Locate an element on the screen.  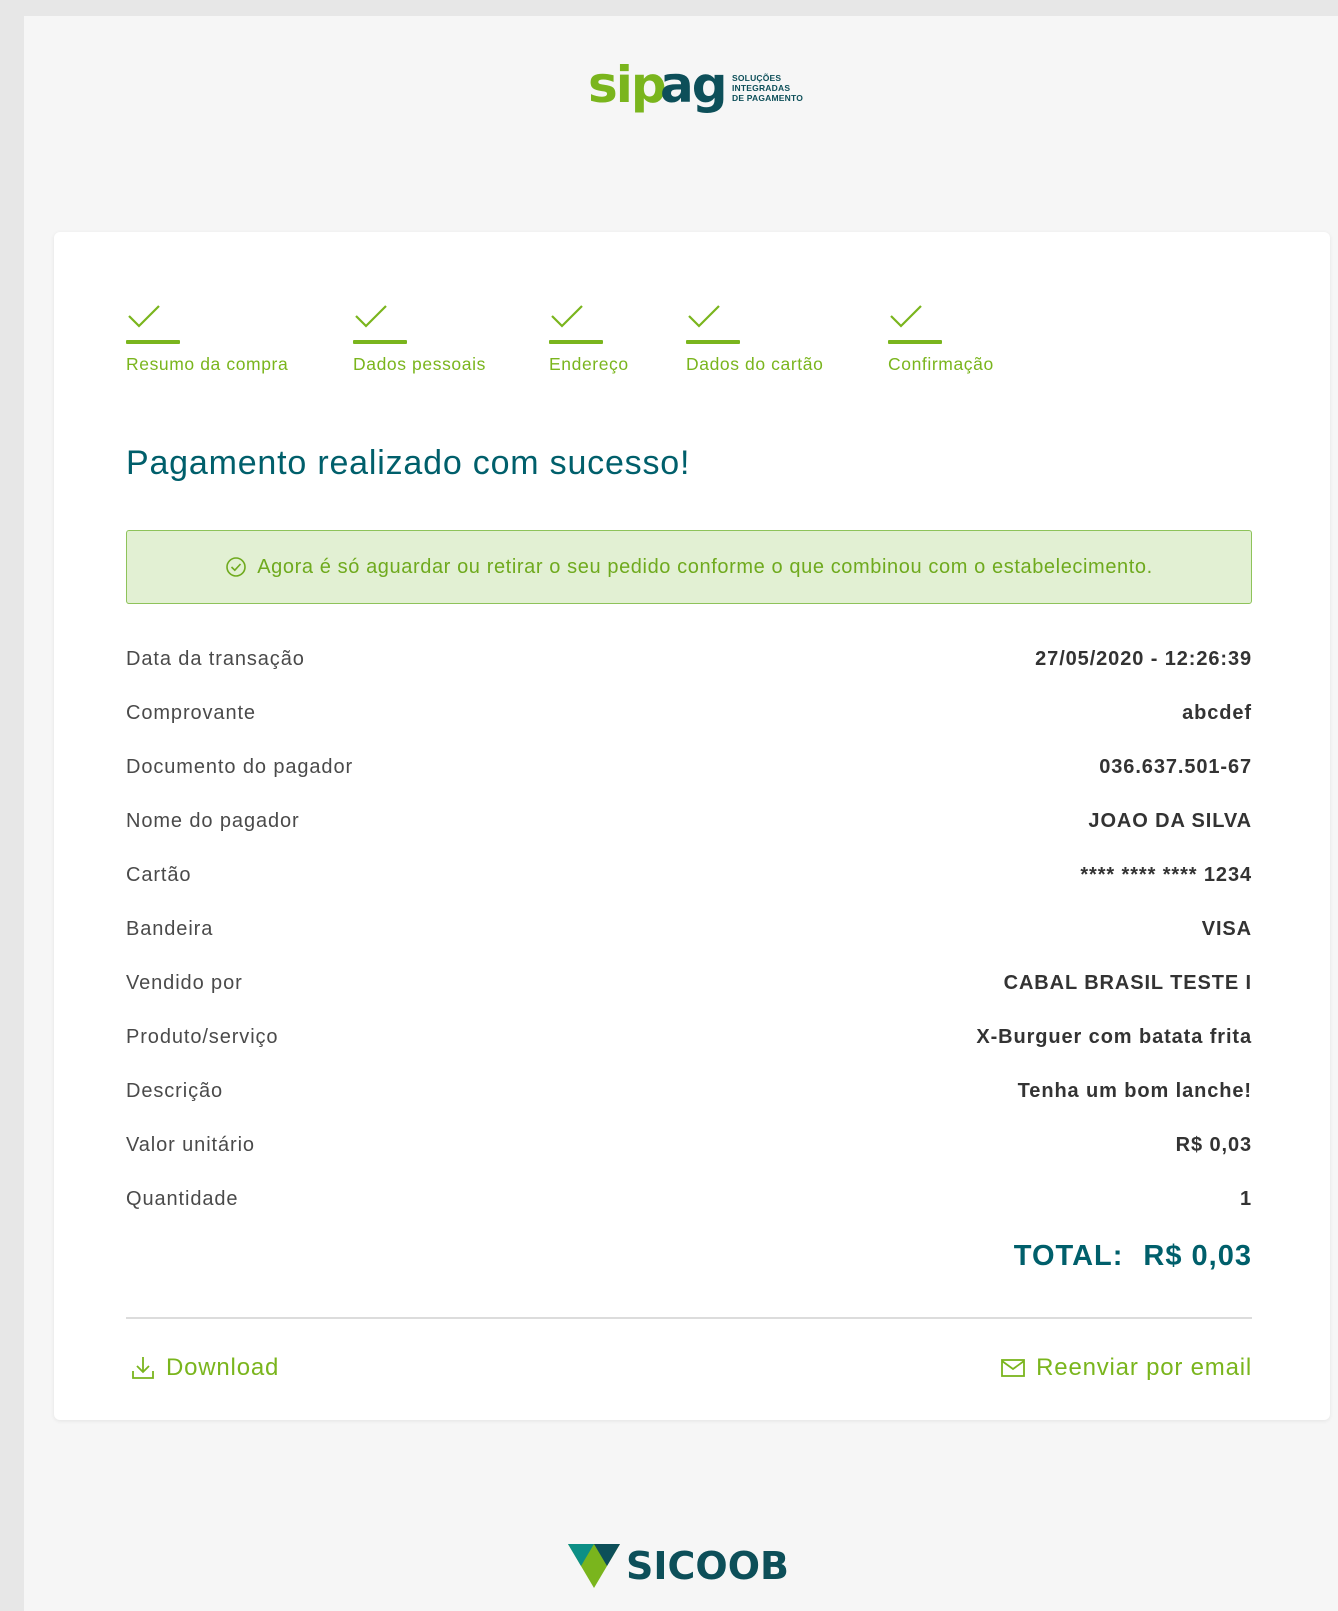
sipag-logo: sip ag SOLUÇÕES INTEGRADAS DE PAGAMENTO is located at coordinates (701, 88).